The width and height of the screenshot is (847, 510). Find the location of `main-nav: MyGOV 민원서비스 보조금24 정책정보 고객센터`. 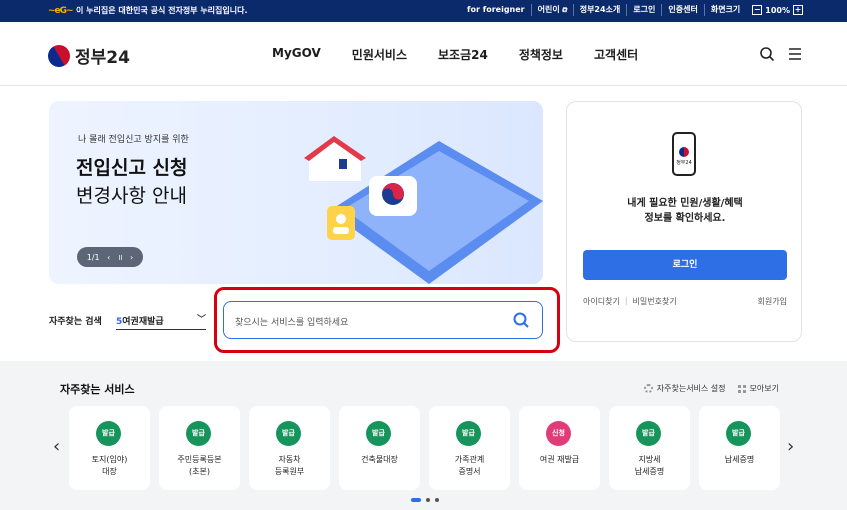

main-nav: MyGOV 민원서비스 보조금24 정책정보 고객센터 is located at coordinates (470, 54).